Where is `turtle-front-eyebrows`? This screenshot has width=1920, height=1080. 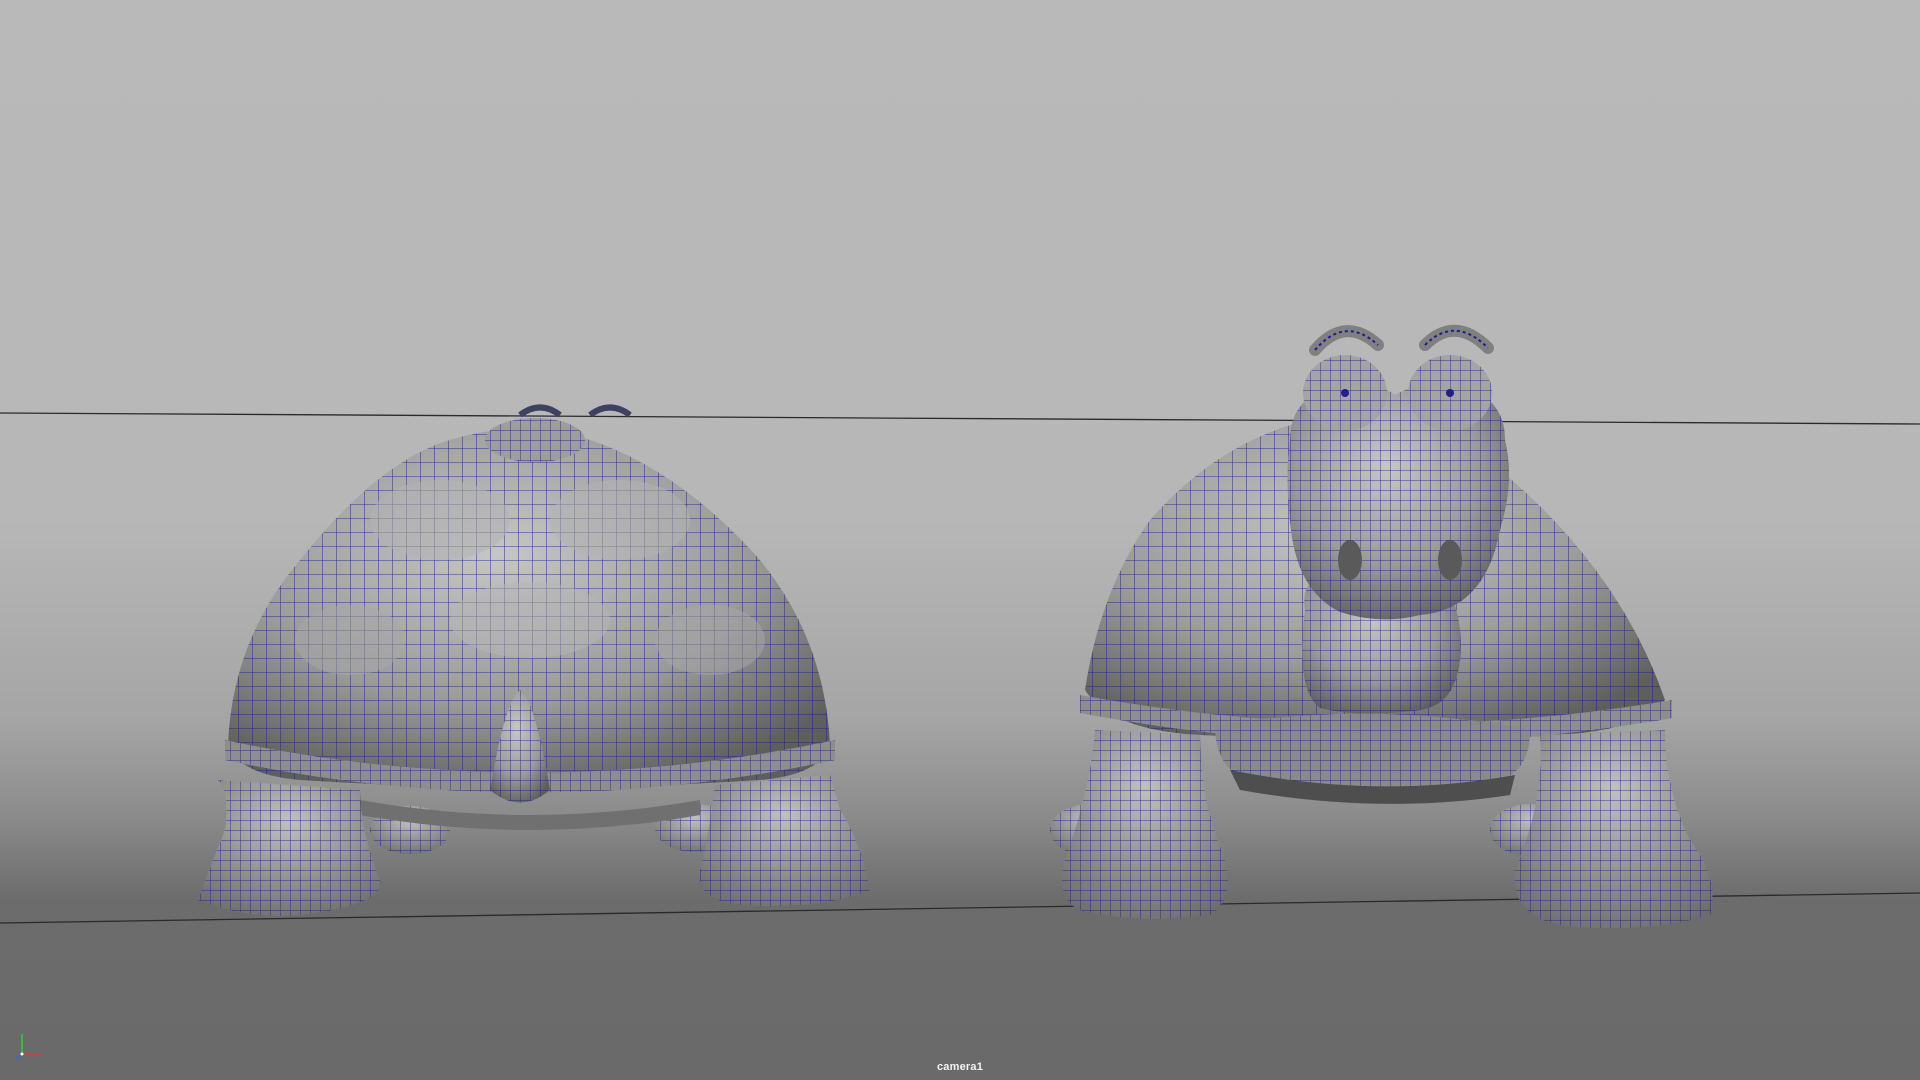
turtle-front-eyebrows is located at coordinates (1401, 340).